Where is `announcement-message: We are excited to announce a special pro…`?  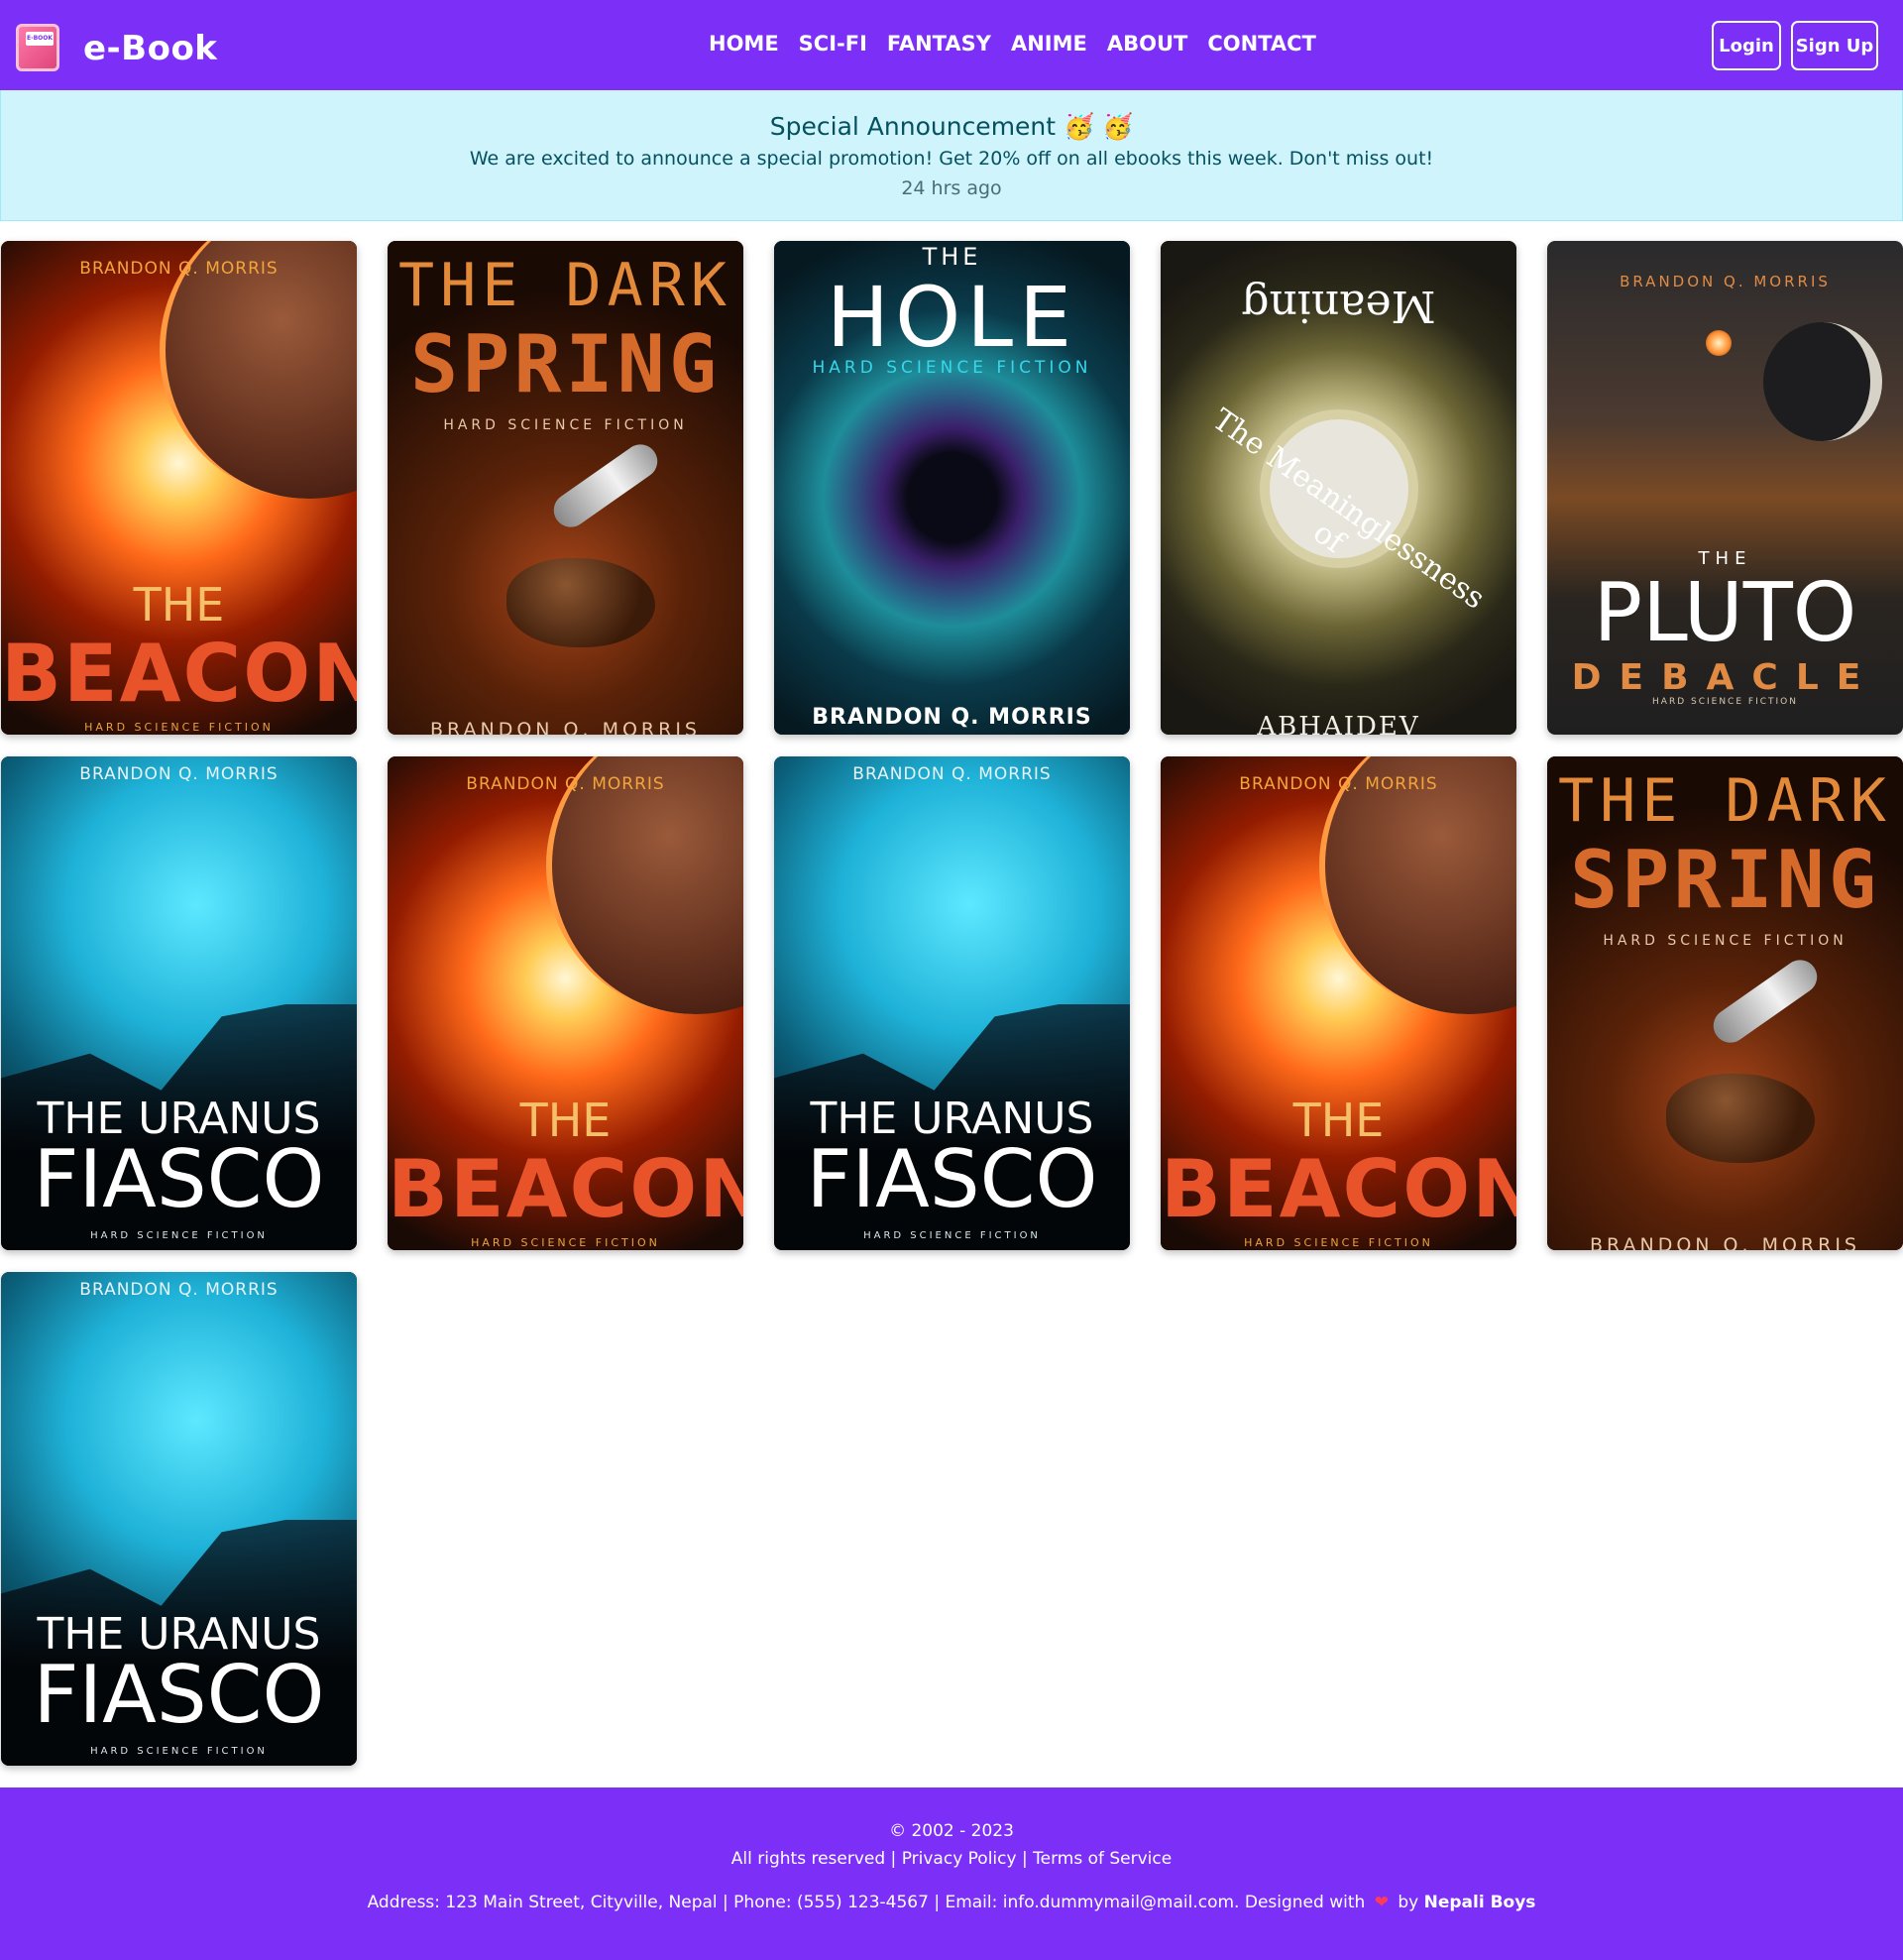 announcement-message: We are excited to announce a special pro… is located at coordinates (951, 159).